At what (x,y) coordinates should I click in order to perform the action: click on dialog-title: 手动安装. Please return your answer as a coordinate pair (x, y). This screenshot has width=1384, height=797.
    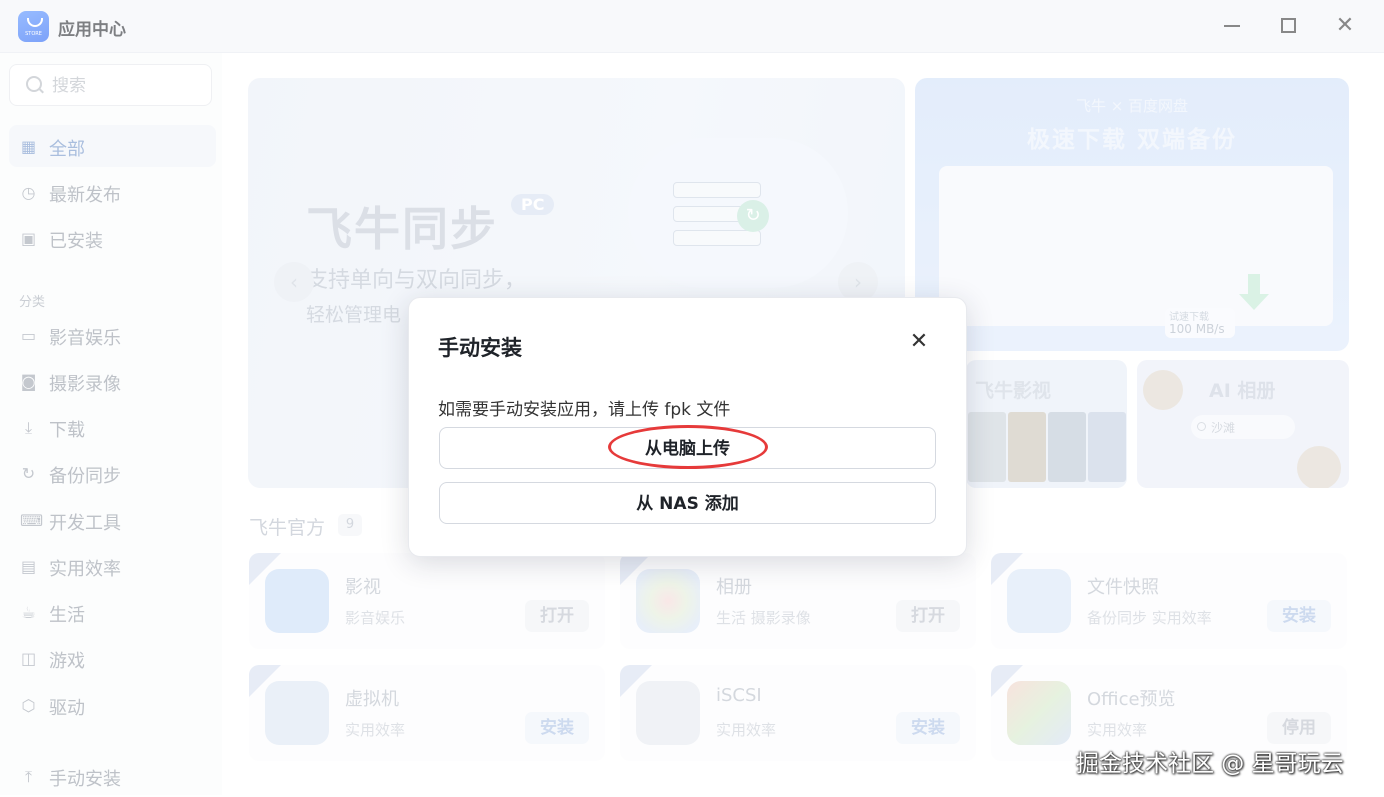
    Looking at the image, I should click on (480, 348).